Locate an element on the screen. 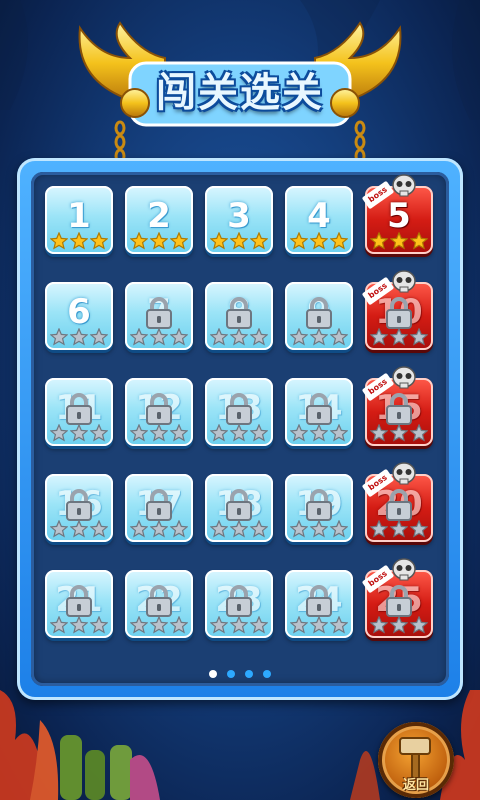 The width and height of the screenshot is (480, 800). level-tile-11: 11 is located at coordinates (79, 412).